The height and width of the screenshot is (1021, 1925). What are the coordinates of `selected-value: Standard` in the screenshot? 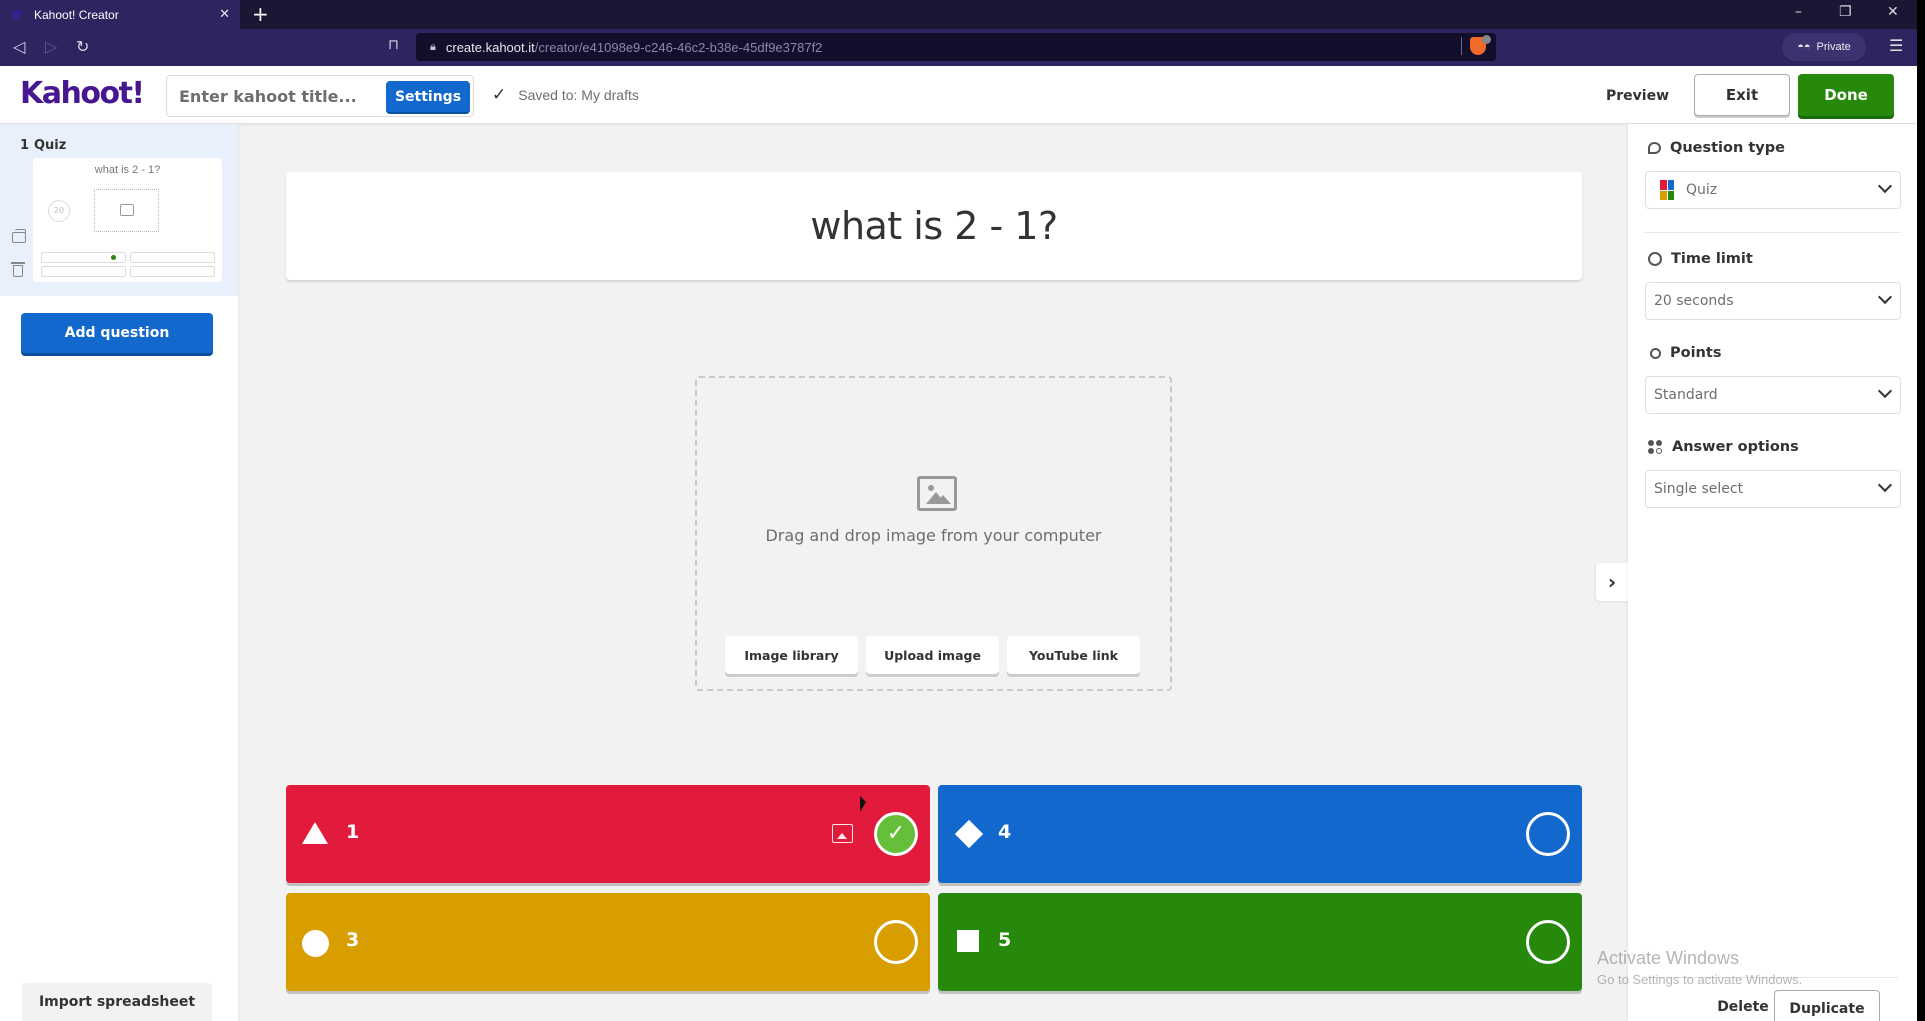 It's located at (1686, 395).